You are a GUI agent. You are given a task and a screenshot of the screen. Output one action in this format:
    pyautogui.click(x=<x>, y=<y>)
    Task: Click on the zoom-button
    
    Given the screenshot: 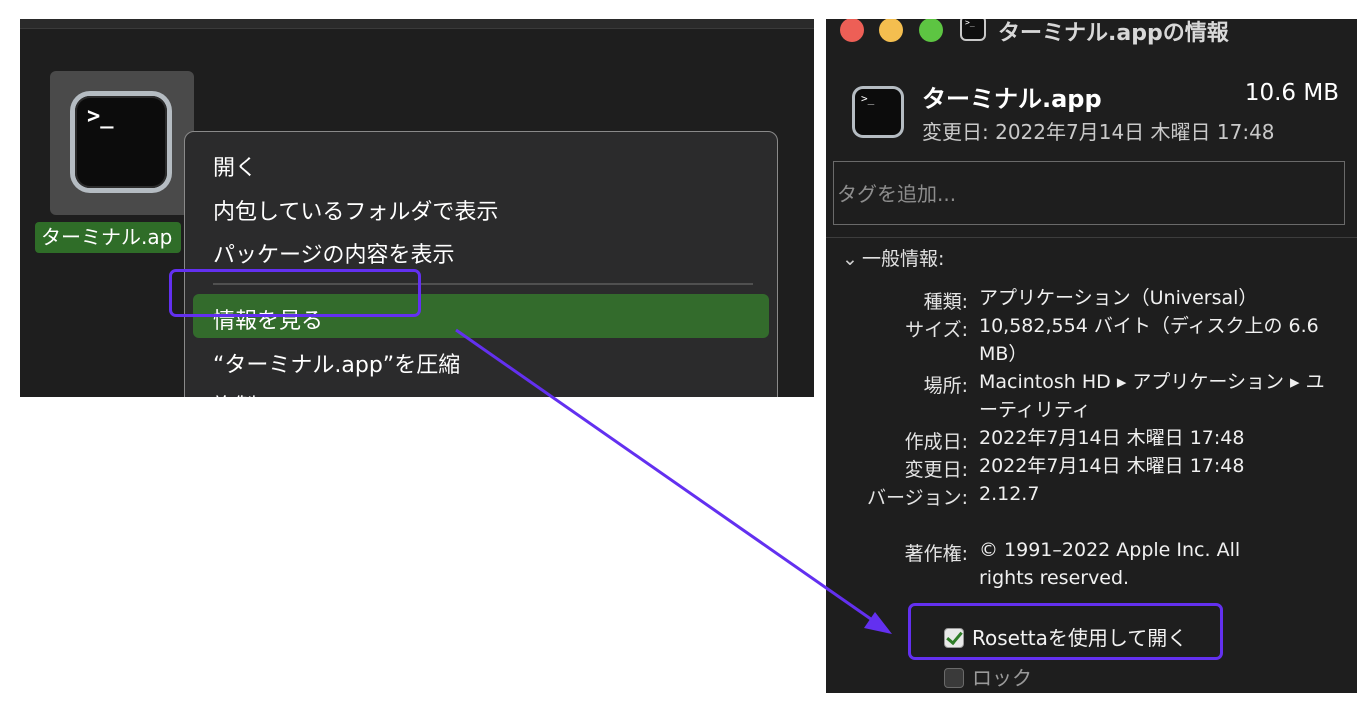 What is the action you would take?
    pyautogui.click(x=931, y=30)
    